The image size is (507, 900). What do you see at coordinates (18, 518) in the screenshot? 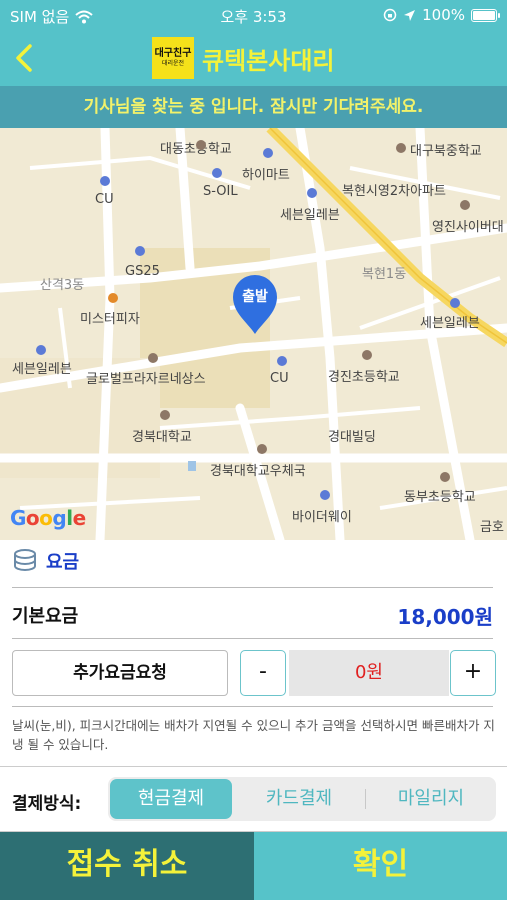
I see `google-letter: G` at bounding box center [18, 518].